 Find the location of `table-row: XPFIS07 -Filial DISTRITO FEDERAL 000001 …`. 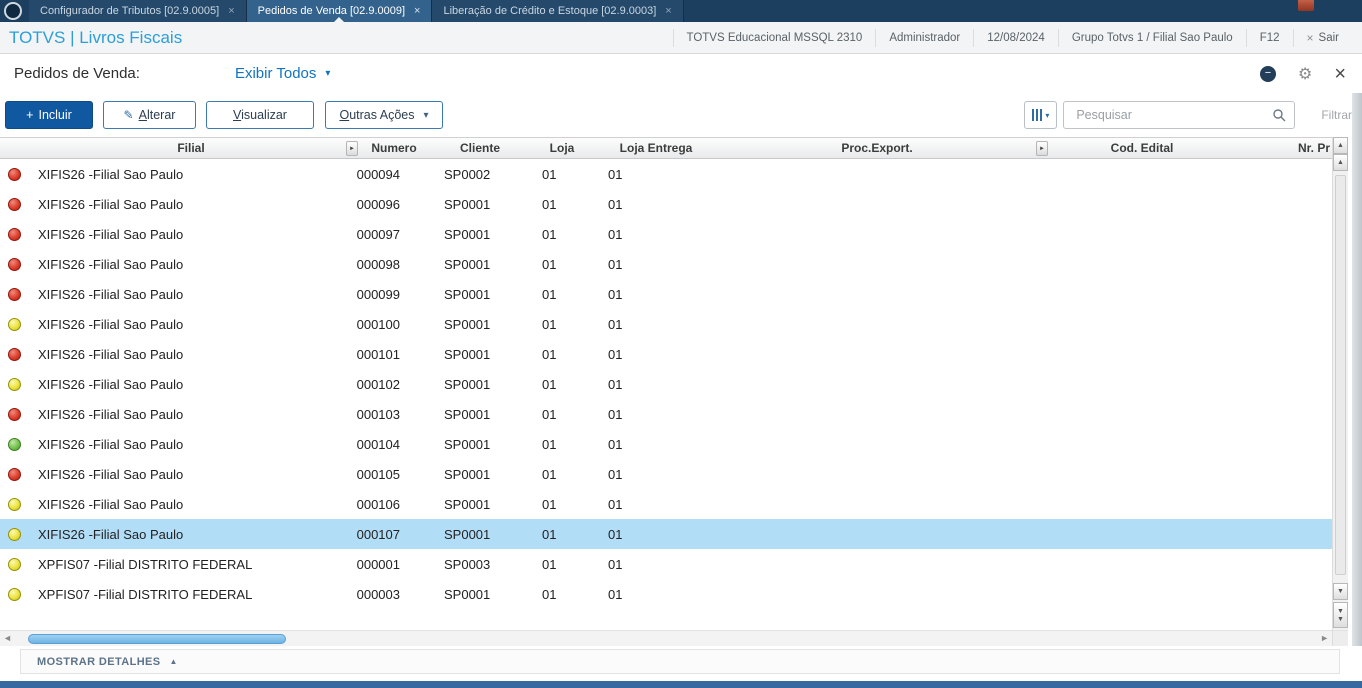

table-row: XPFIS07 -Filial DISTRITO FEDERAL 000001 … is located at coordinates (666, 564).